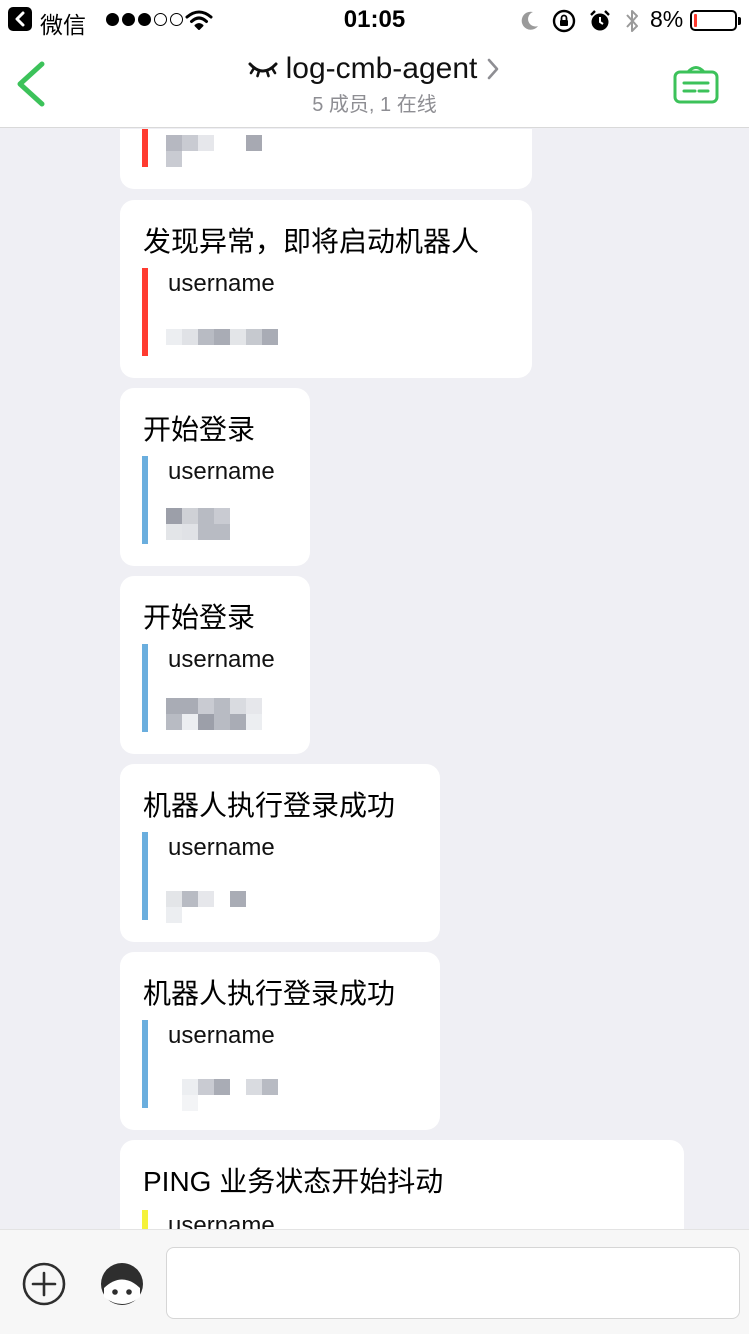  I want to click on message-bubble: PING 业务状态开始抖动 username, so click(402, 1184).